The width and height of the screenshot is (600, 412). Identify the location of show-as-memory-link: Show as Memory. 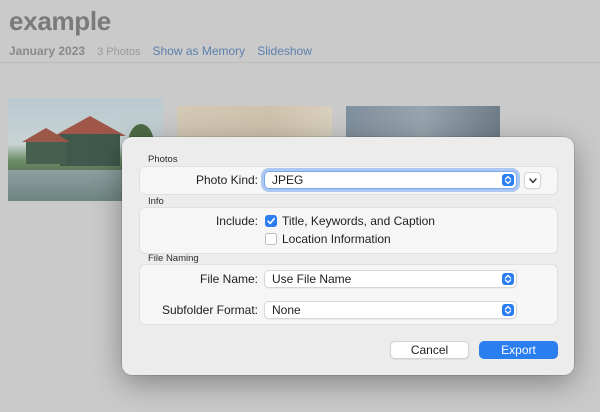
(198, 51).